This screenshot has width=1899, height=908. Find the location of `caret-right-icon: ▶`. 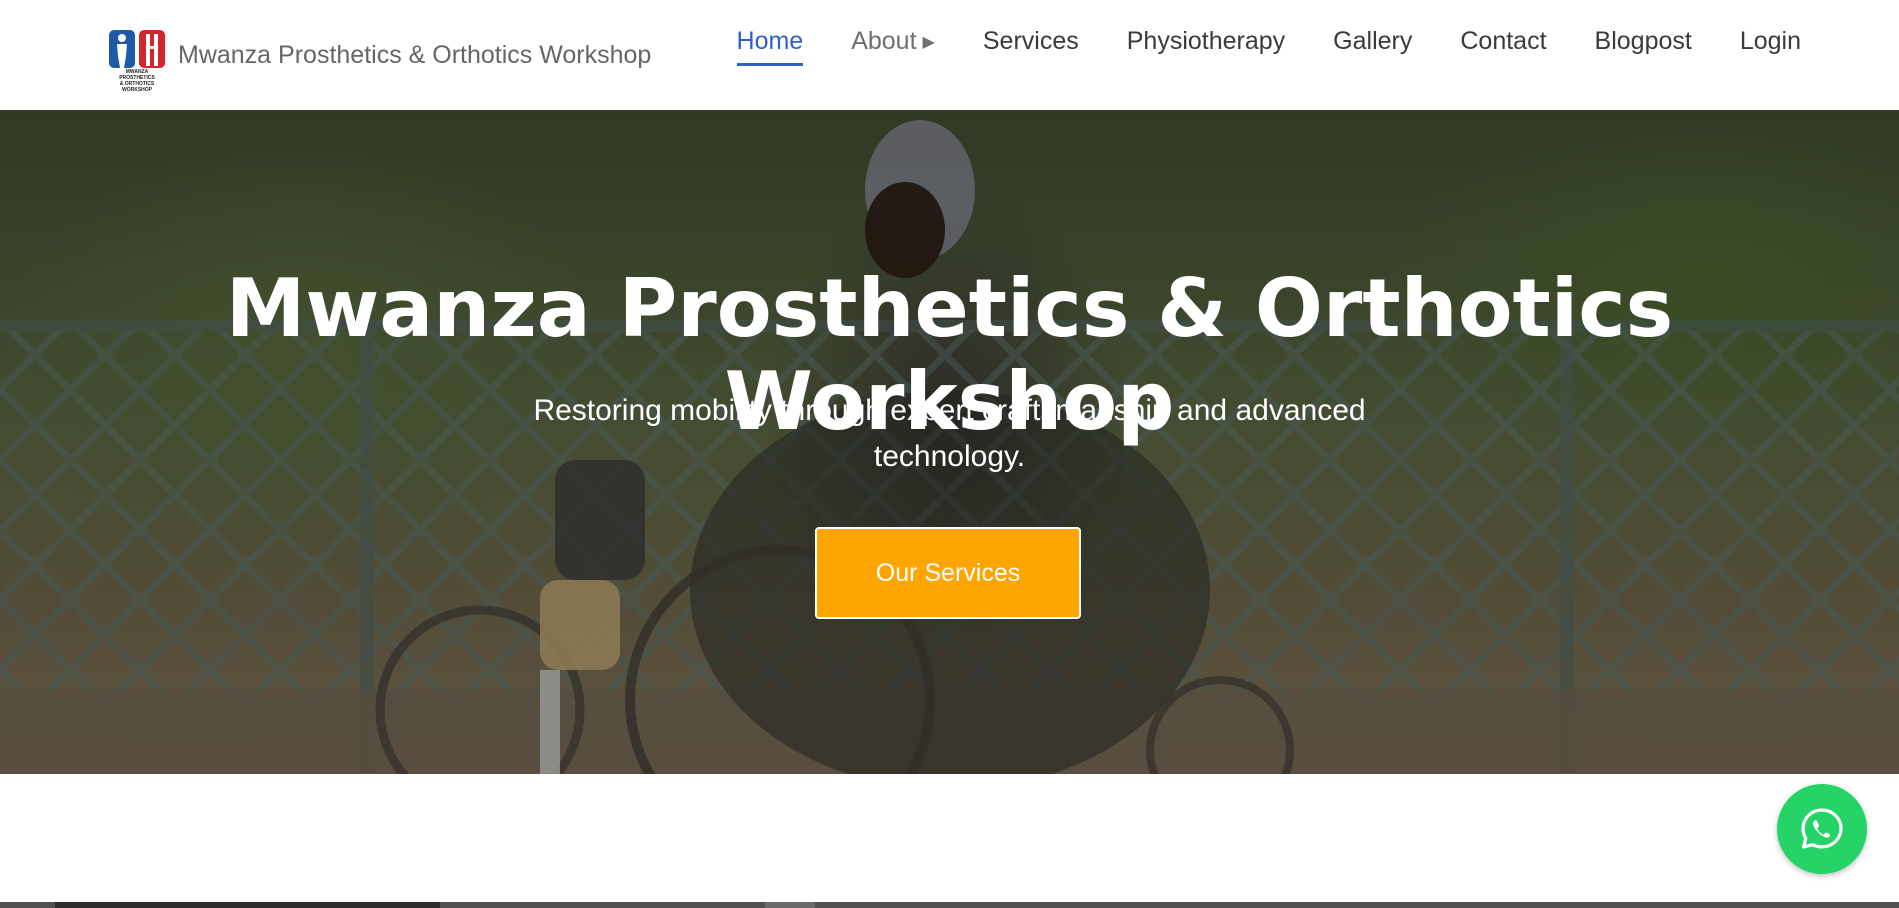

caret-right-icon: ▶ is located at coordinates (928, 42).